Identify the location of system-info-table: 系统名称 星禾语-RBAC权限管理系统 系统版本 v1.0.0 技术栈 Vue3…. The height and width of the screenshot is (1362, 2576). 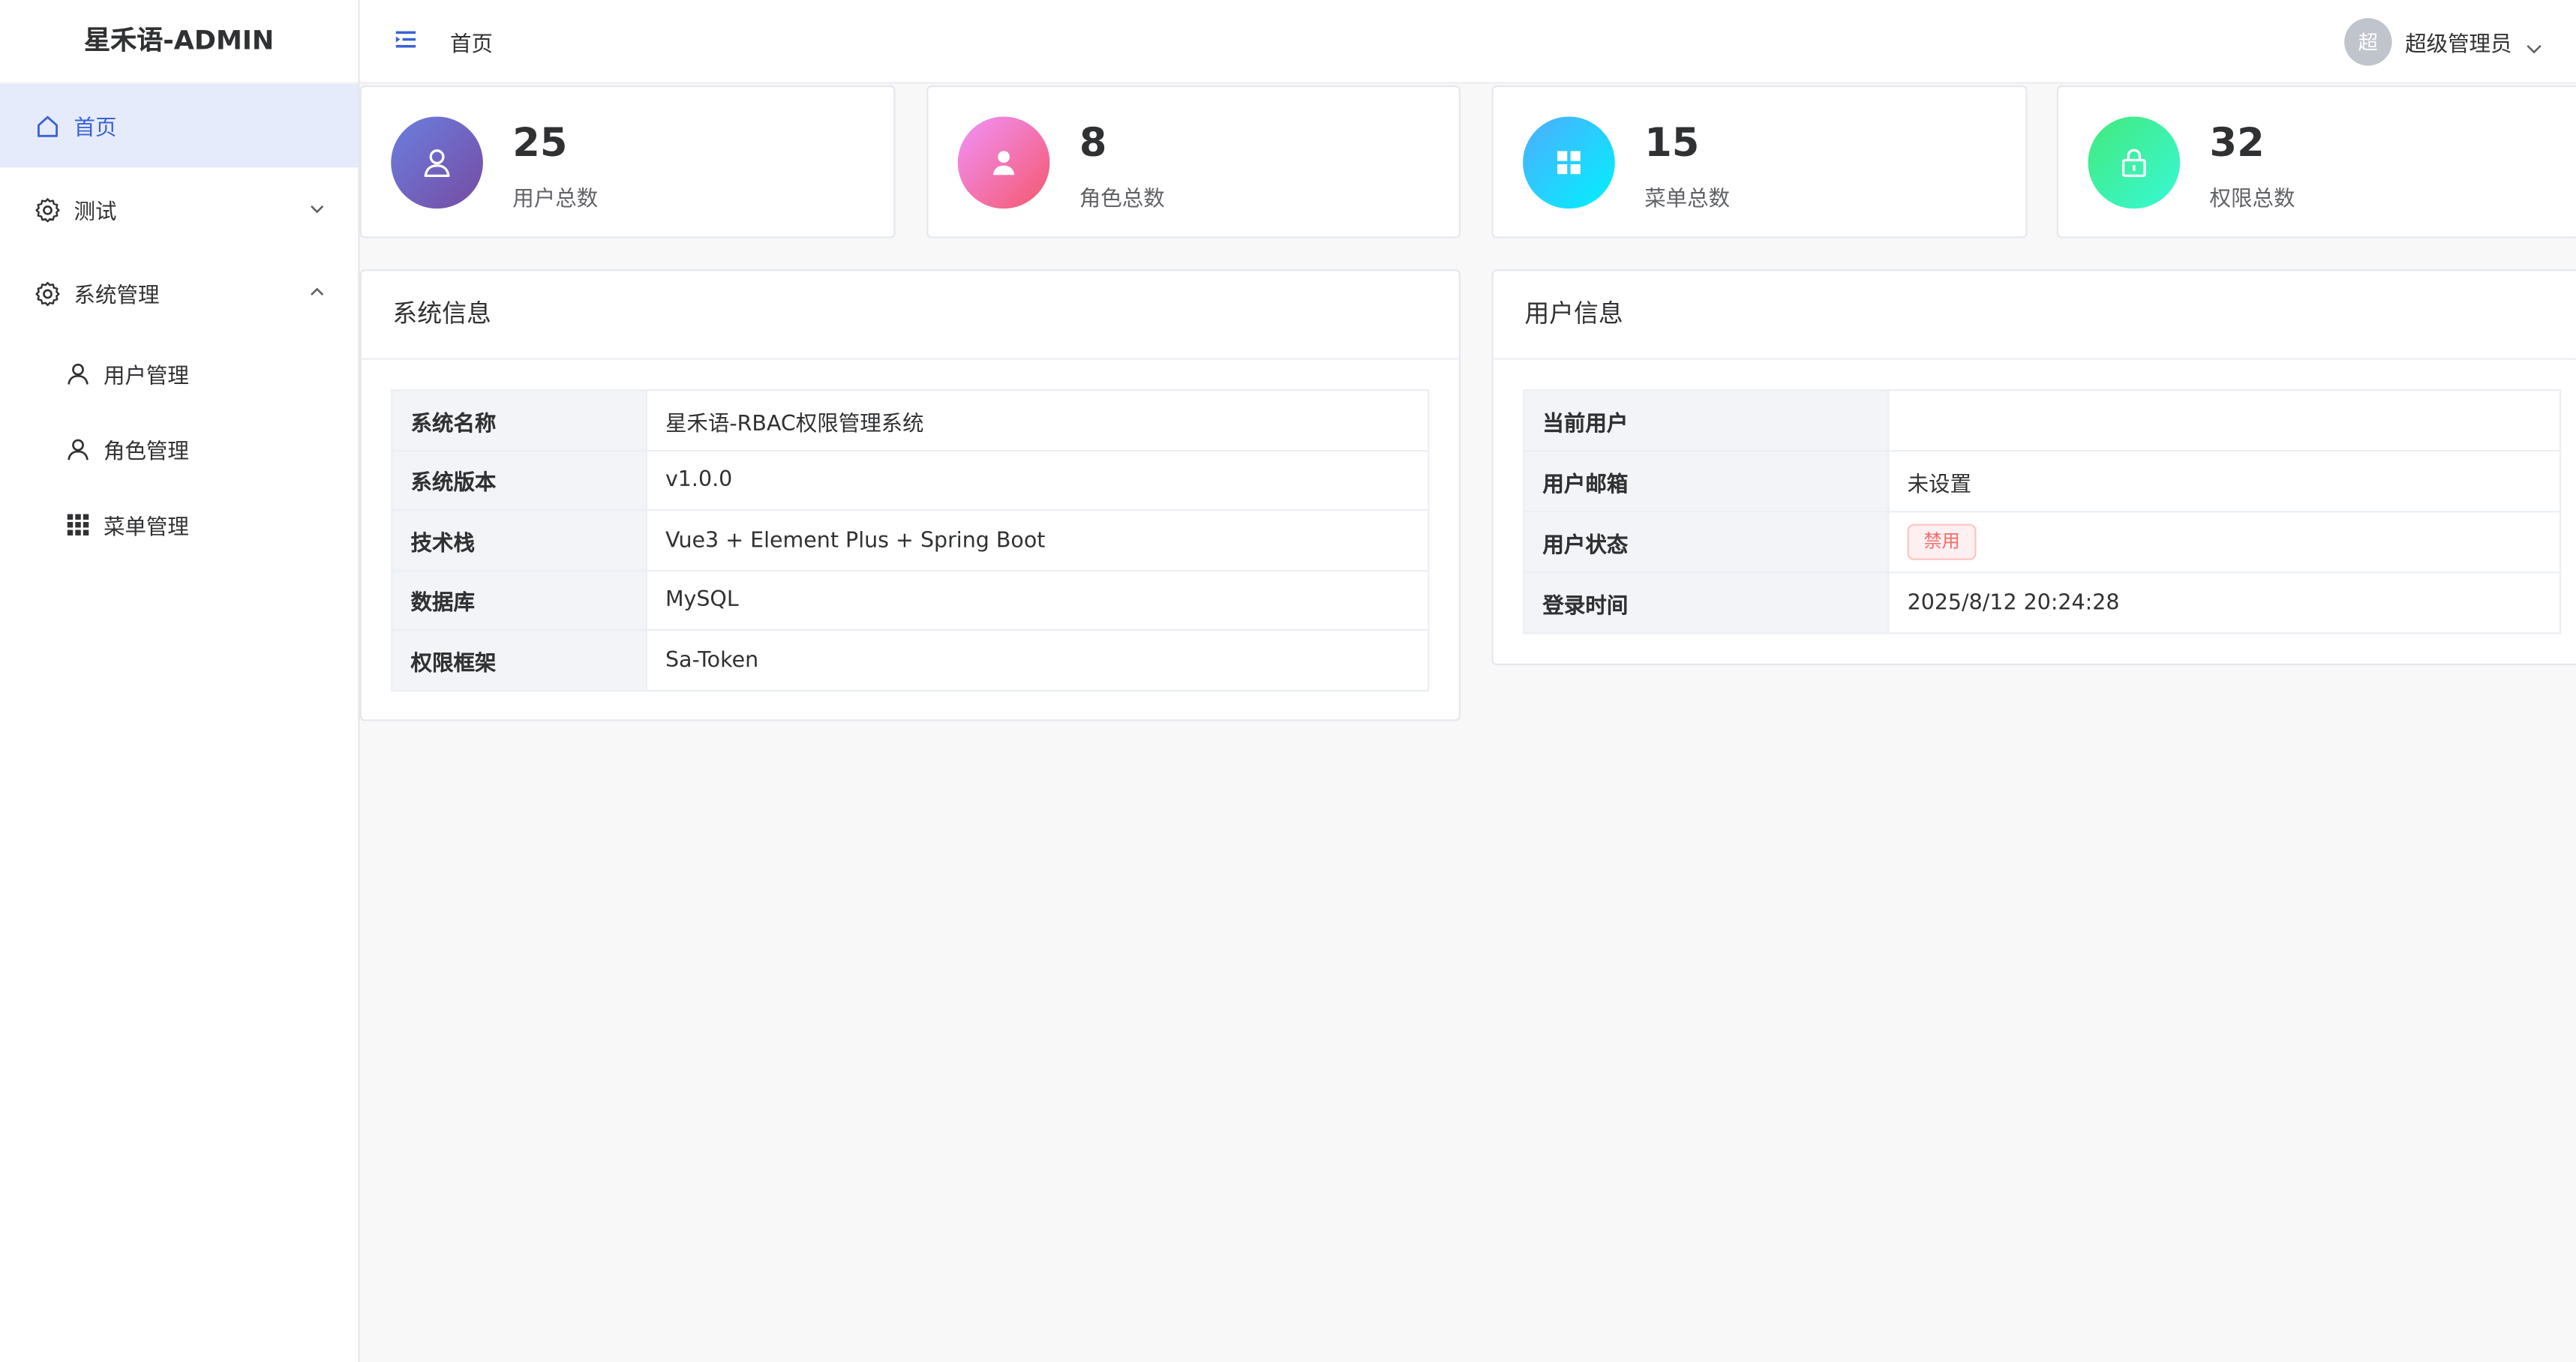
(910, 540).